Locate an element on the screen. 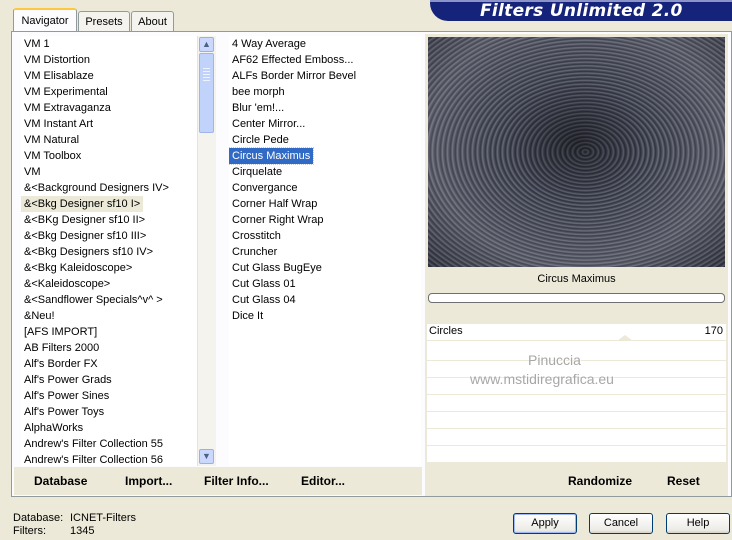  category-item: &<Sandflower Specials^v^ > is located at coordinates (93, 300).